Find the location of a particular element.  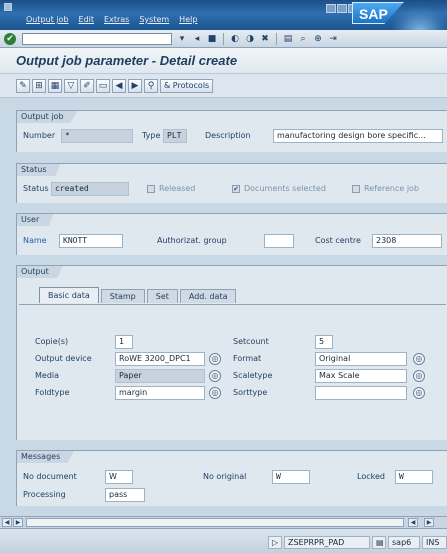

search-icon: ⚲ is located at coordinates (151, 86).